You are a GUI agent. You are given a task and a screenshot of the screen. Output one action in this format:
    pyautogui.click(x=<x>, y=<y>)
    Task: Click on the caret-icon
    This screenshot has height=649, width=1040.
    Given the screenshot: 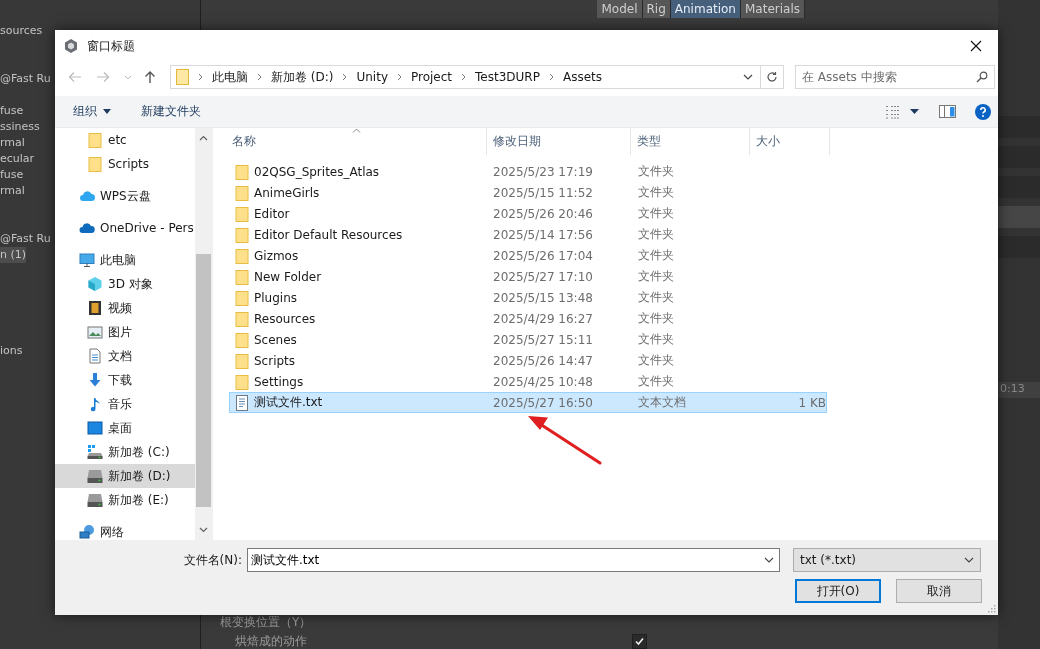 What is the action you would take?
    pyautogui.click(x=914, y=111)
    